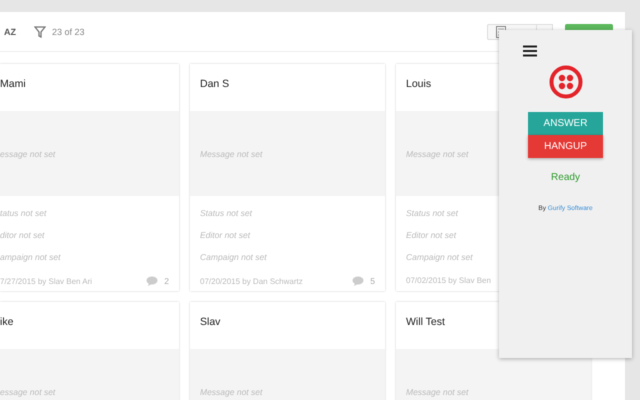  I want to click on created-by-text: 07/02/2015 by Slav Ben, so click(449, 280).